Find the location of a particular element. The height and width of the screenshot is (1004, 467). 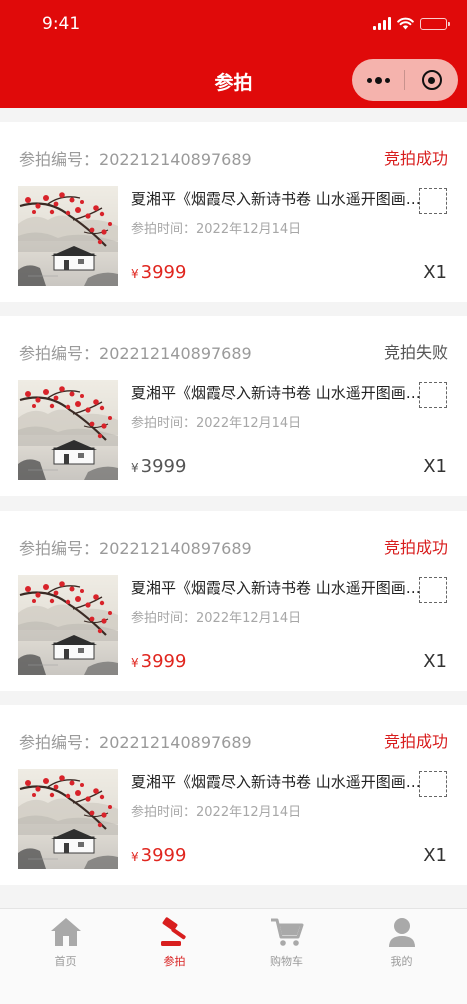

tab-label: 参拍 is located at coordinates (174, 961).